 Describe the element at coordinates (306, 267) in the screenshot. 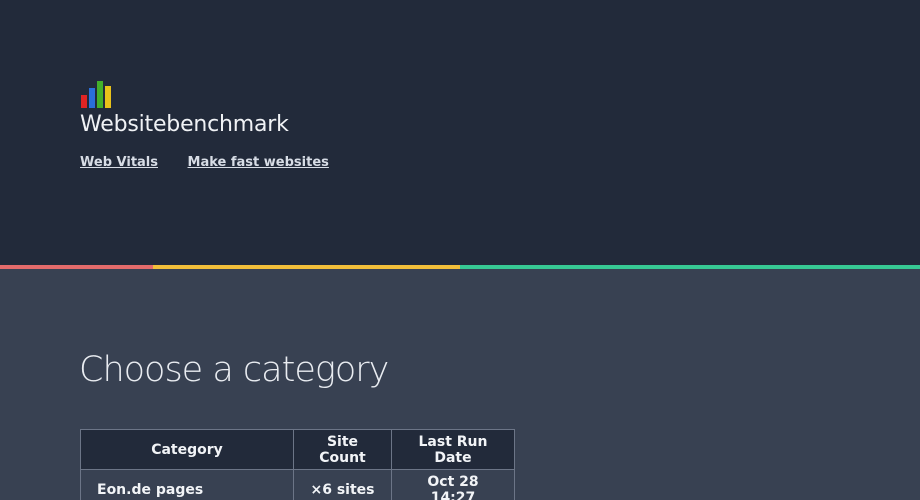

I see `stripe-yellow` at that location.